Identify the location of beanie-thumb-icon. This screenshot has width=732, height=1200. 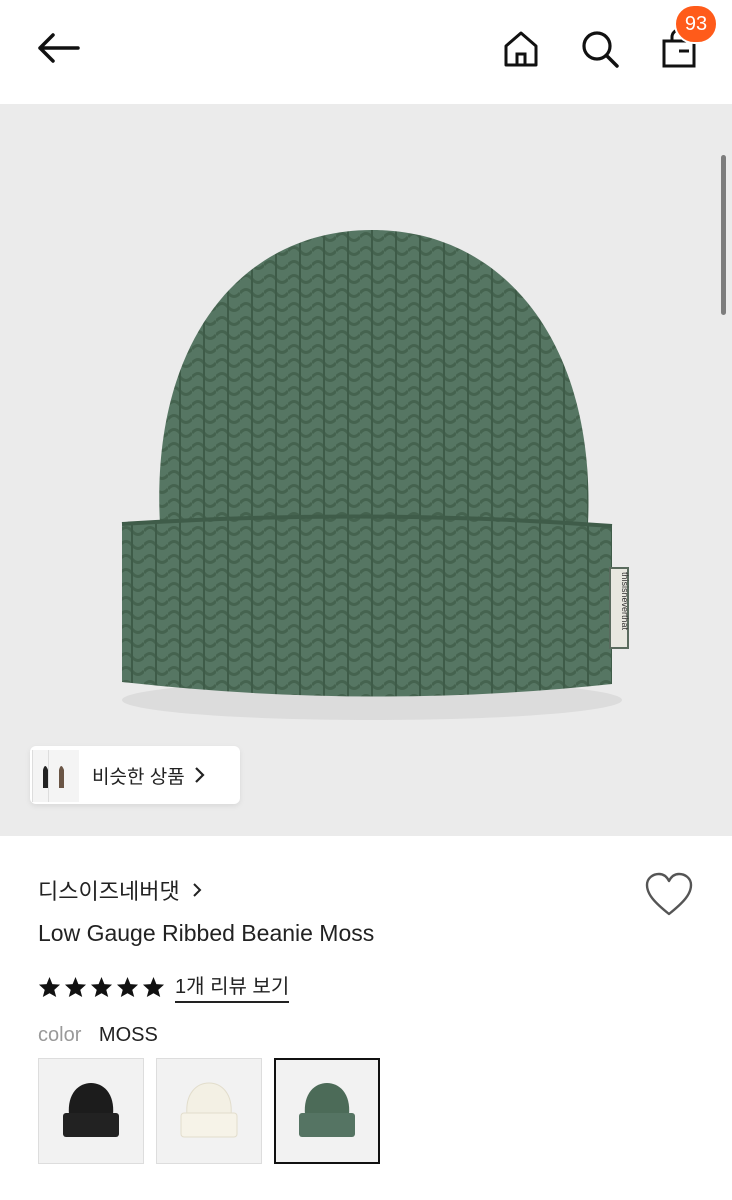
(61, 777).